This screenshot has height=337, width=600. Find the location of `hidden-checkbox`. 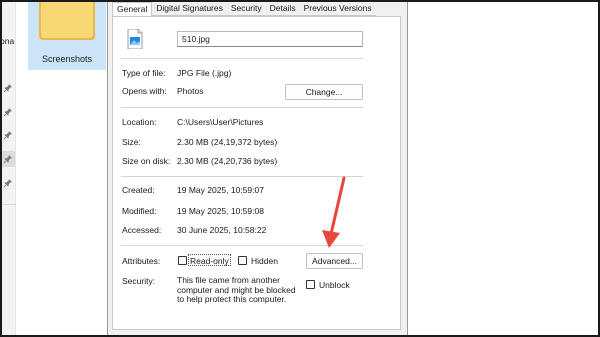

hidden-checkbox is located at coordinates (242, 260).